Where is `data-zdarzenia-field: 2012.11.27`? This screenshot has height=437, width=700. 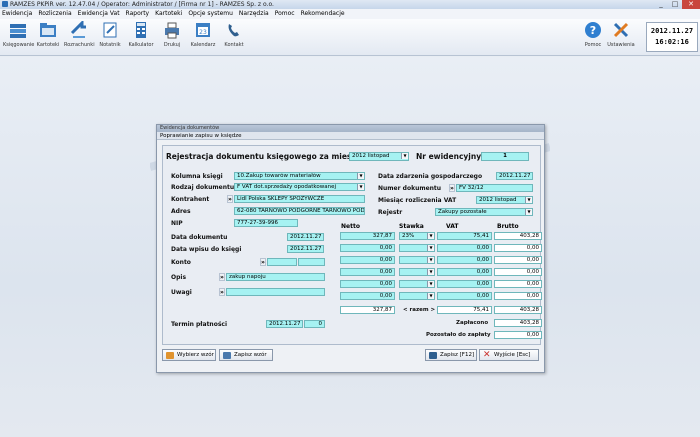
data-zdarzenia-field: 2012.11.27 is located at coordinates (514, 176).